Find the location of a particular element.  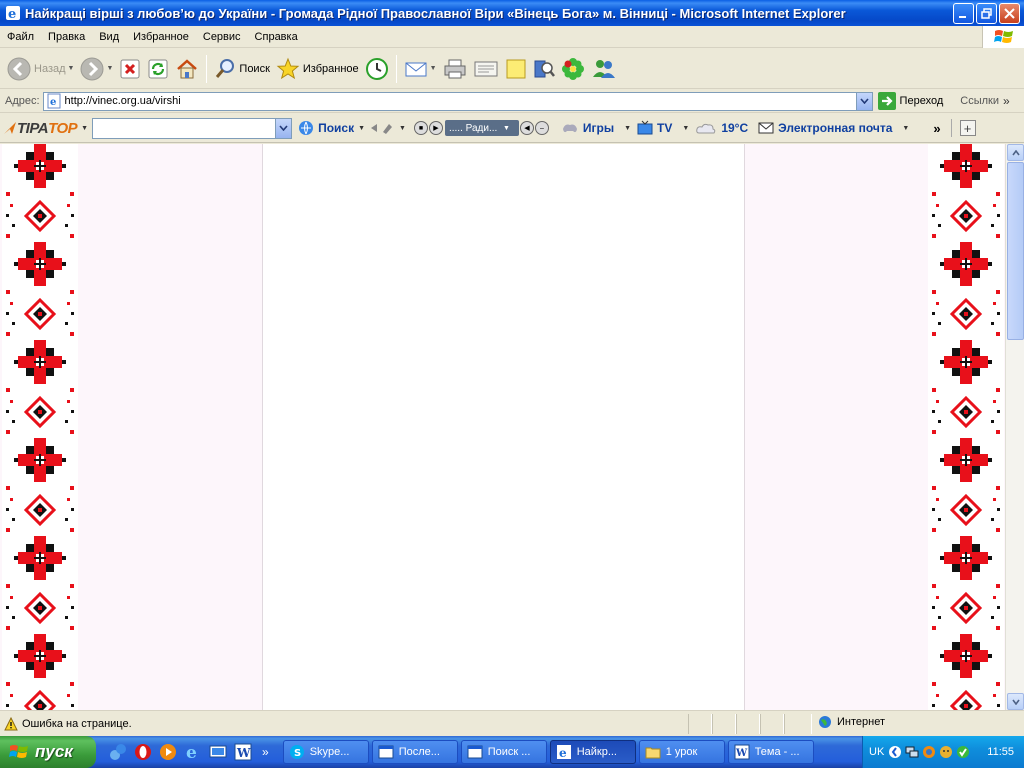

stop-button is located at coordinates (130, 69).